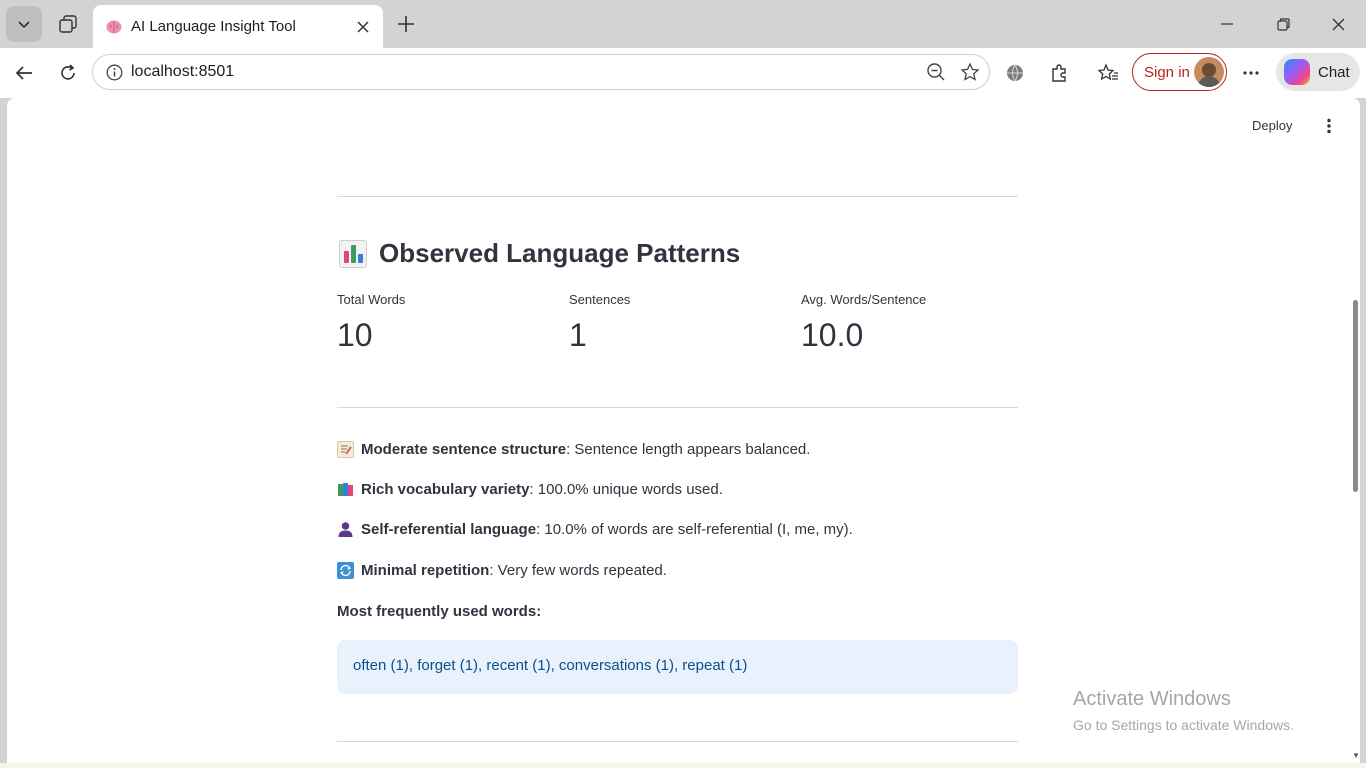  Describe the element at coordinates (526, 72) in the screenshot. I see `url-text: localhost:8501` at that location.